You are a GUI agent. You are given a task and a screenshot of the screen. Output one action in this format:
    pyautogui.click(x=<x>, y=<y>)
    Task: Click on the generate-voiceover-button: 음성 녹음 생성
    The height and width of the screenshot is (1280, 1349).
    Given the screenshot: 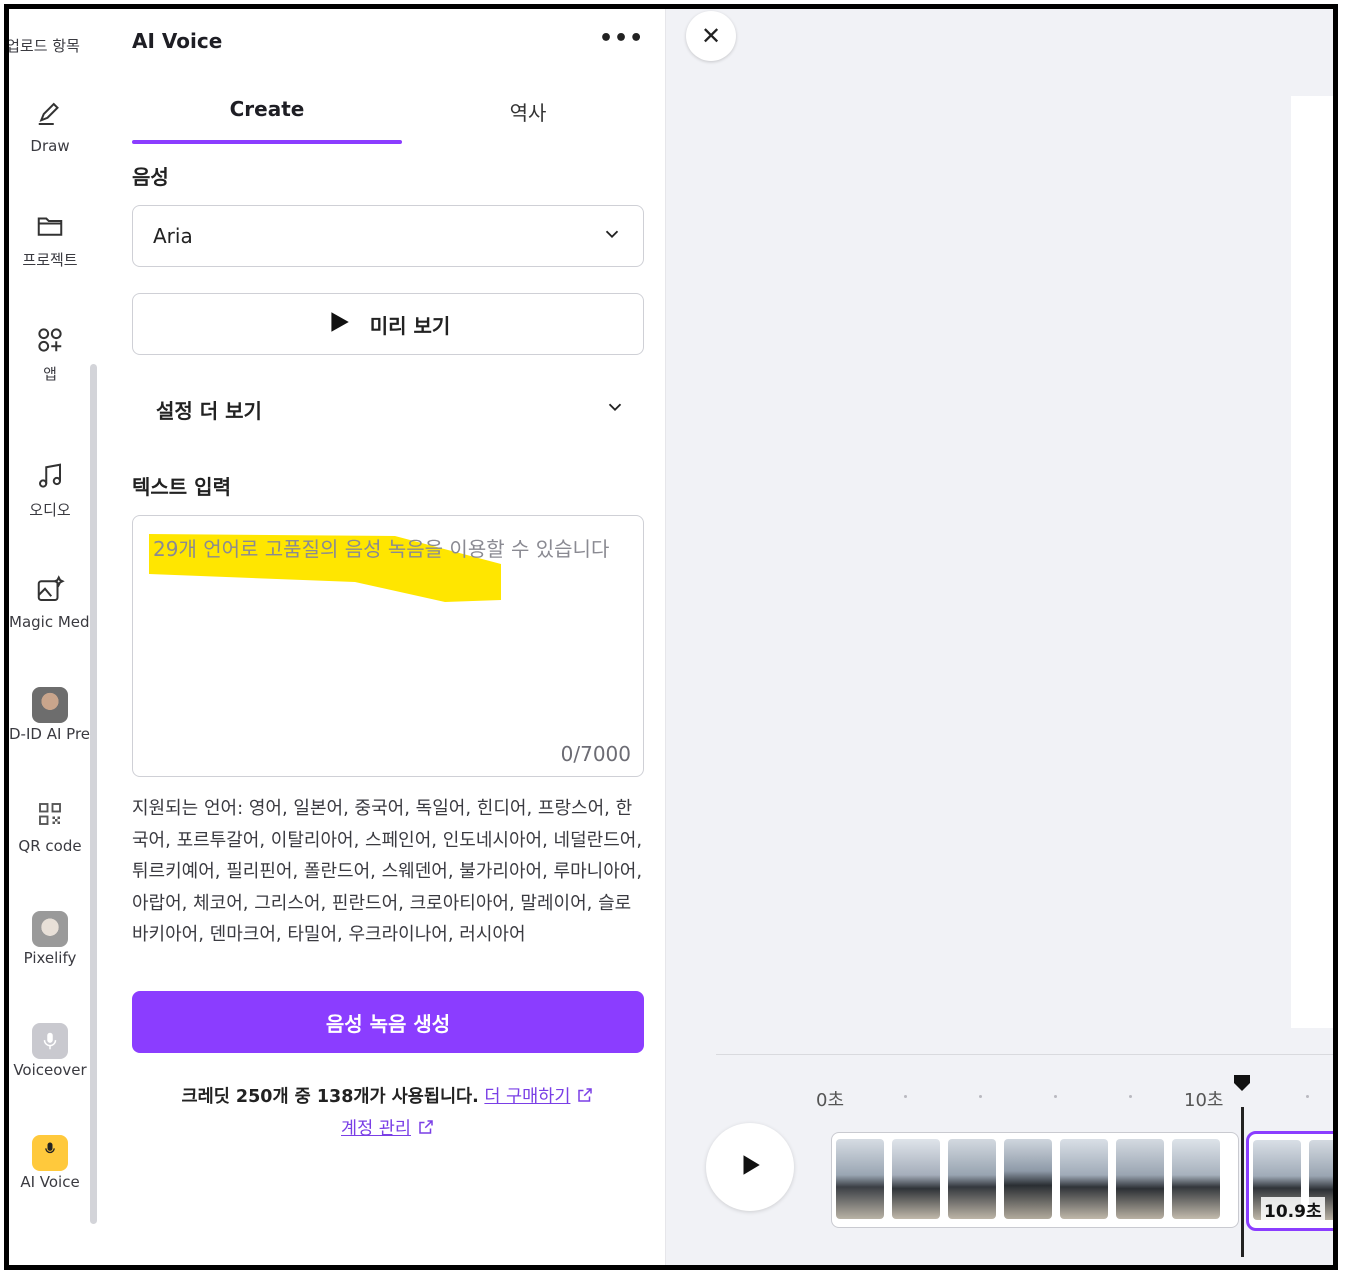 What is the action you would take?
    pyautogui.click(x=388, y=1022)
    